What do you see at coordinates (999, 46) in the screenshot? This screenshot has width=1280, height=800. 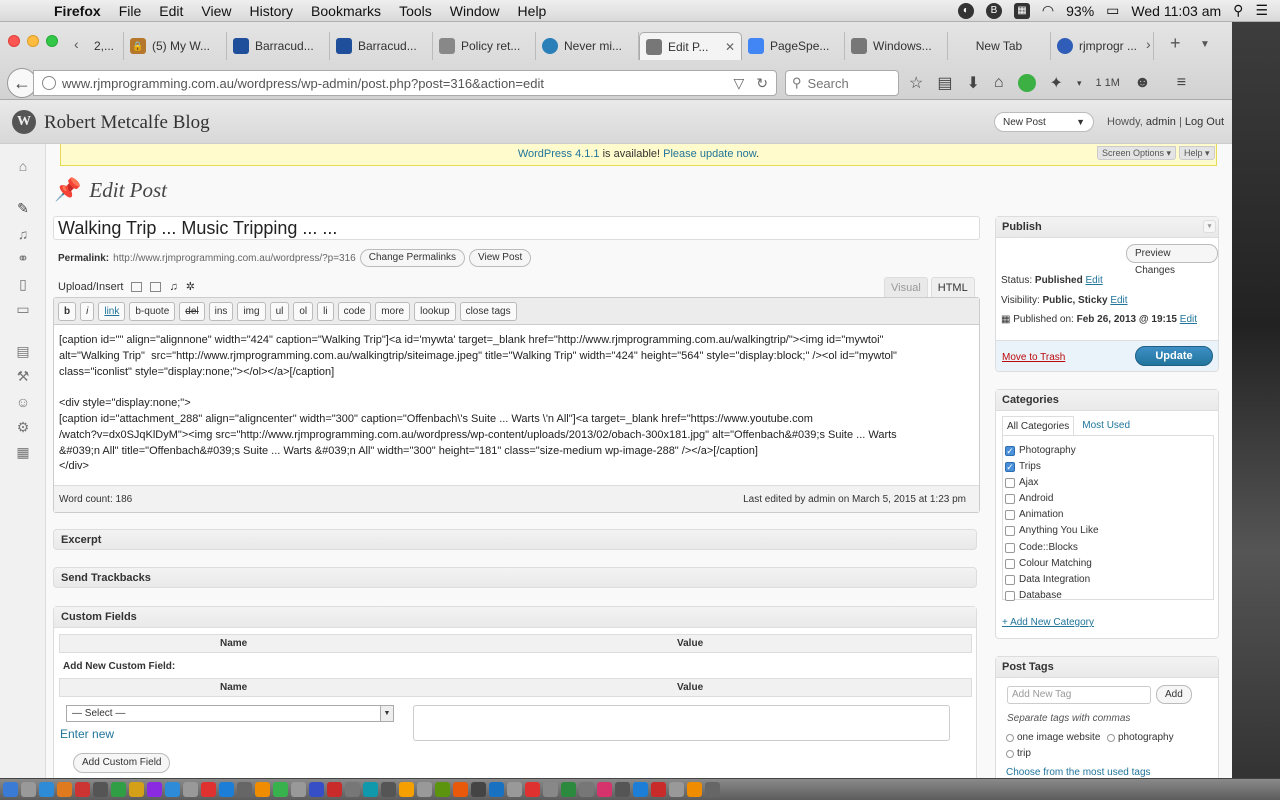 I see `tab: New Tab` at bounding box center [999, 46].